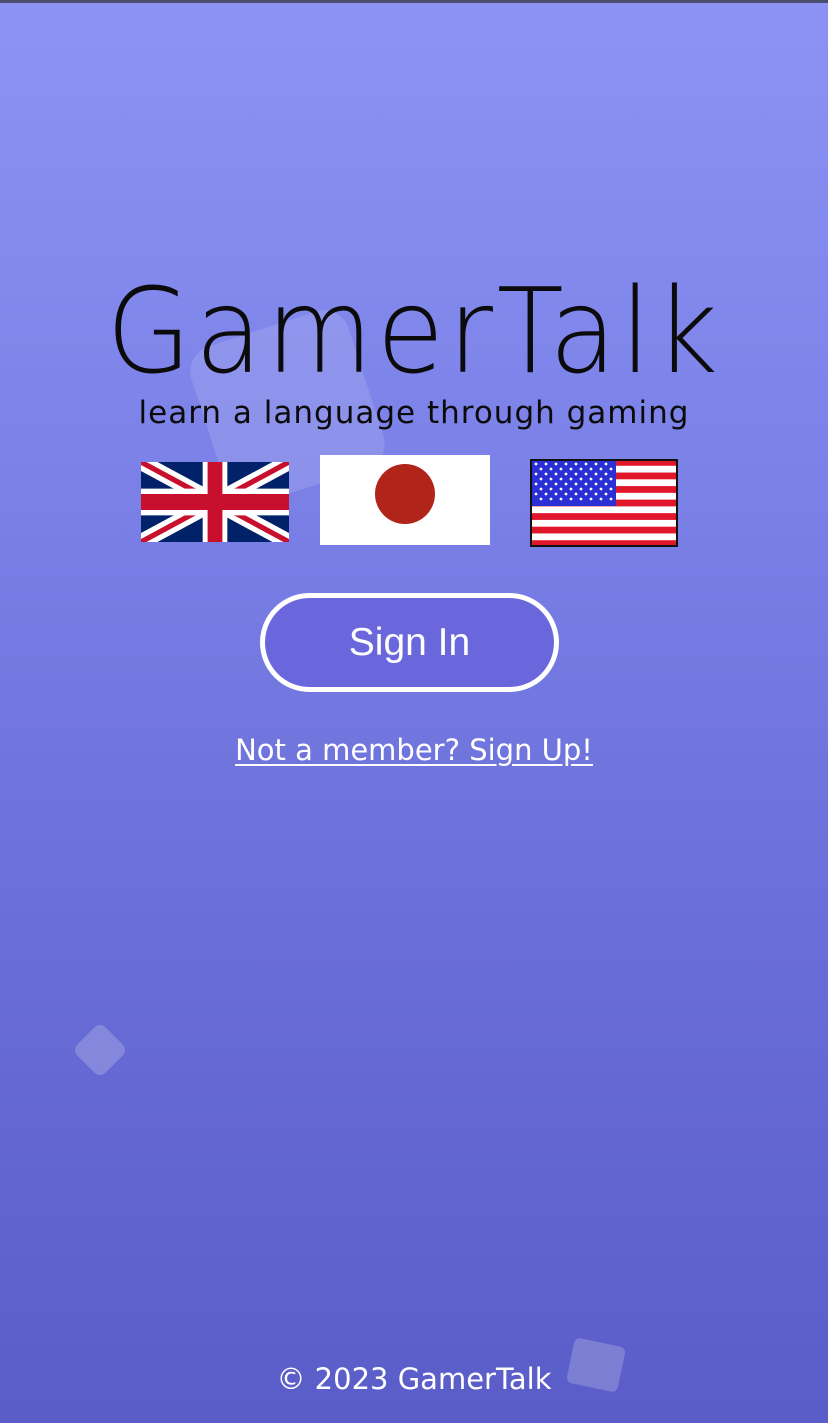 The height and width of the screenshot is (1423, 828). What do you see at coordinates (414, 750) in the screenshot?
I see `sign-up-link: Not a member? Sign Up!` at bounding box center [414, 750].